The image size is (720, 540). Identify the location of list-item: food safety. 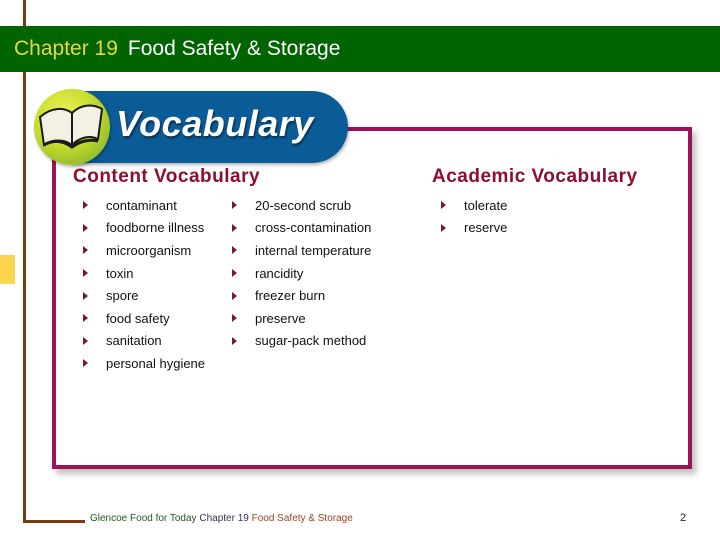
(144, 318).